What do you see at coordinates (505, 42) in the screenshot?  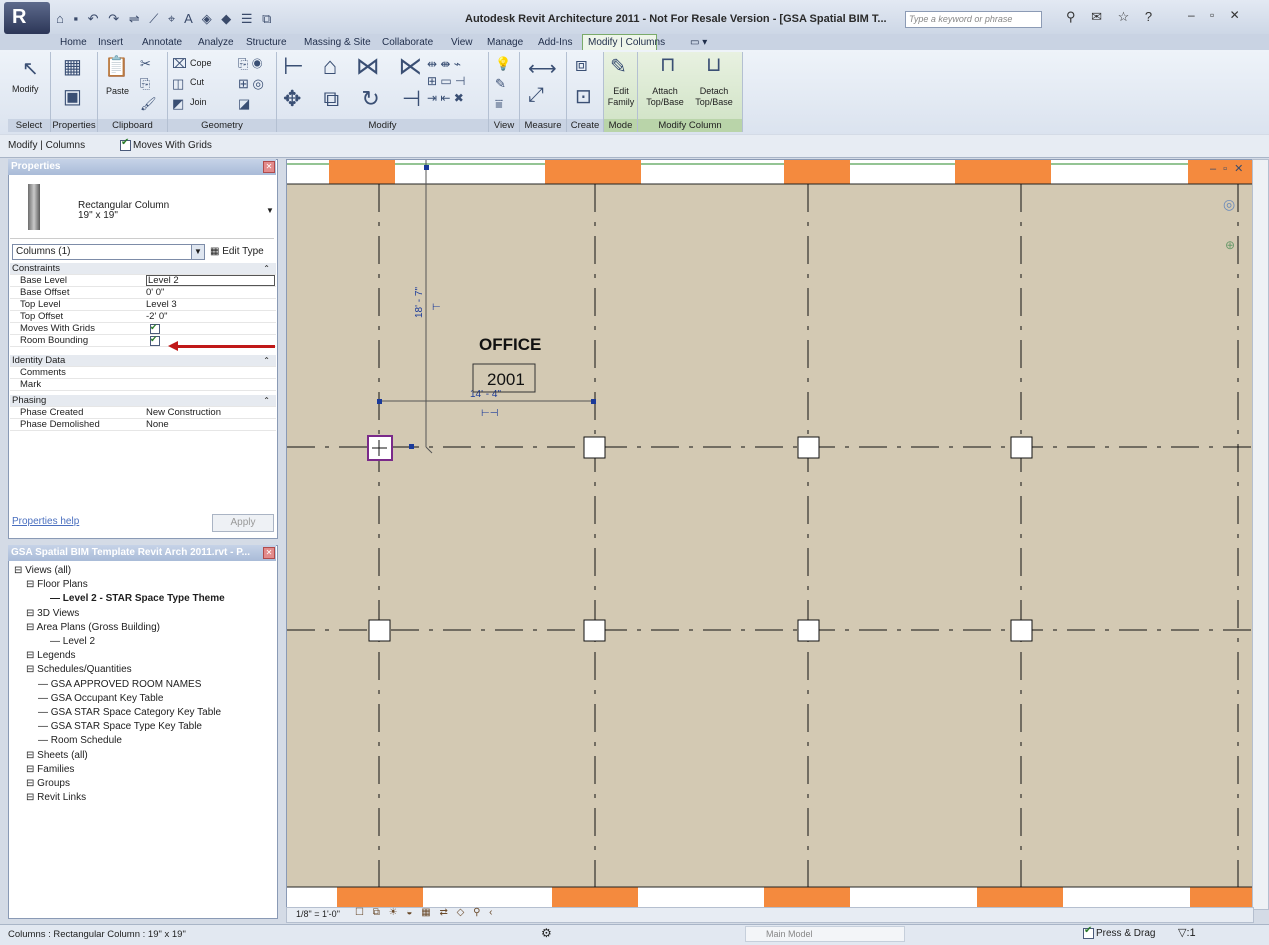 I see `tab-manage: Manage` at bounding box center [505, 42].